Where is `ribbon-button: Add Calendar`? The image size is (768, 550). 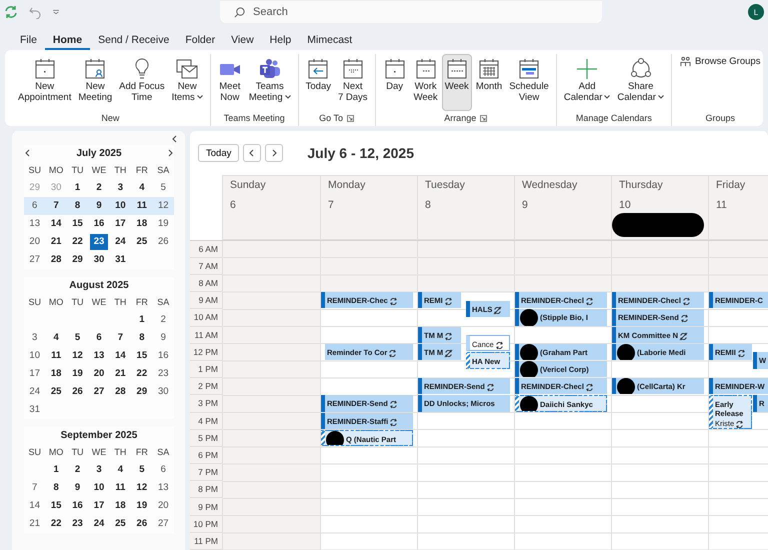 ribbon-button: Add Calendar is located at coordinates (587, 82).